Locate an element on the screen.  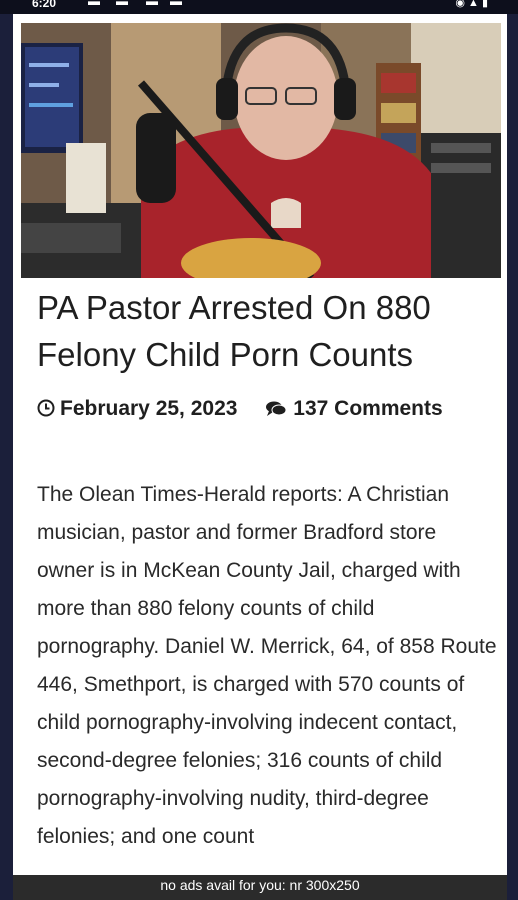
clock-icon is located at coordinates (46, 408).